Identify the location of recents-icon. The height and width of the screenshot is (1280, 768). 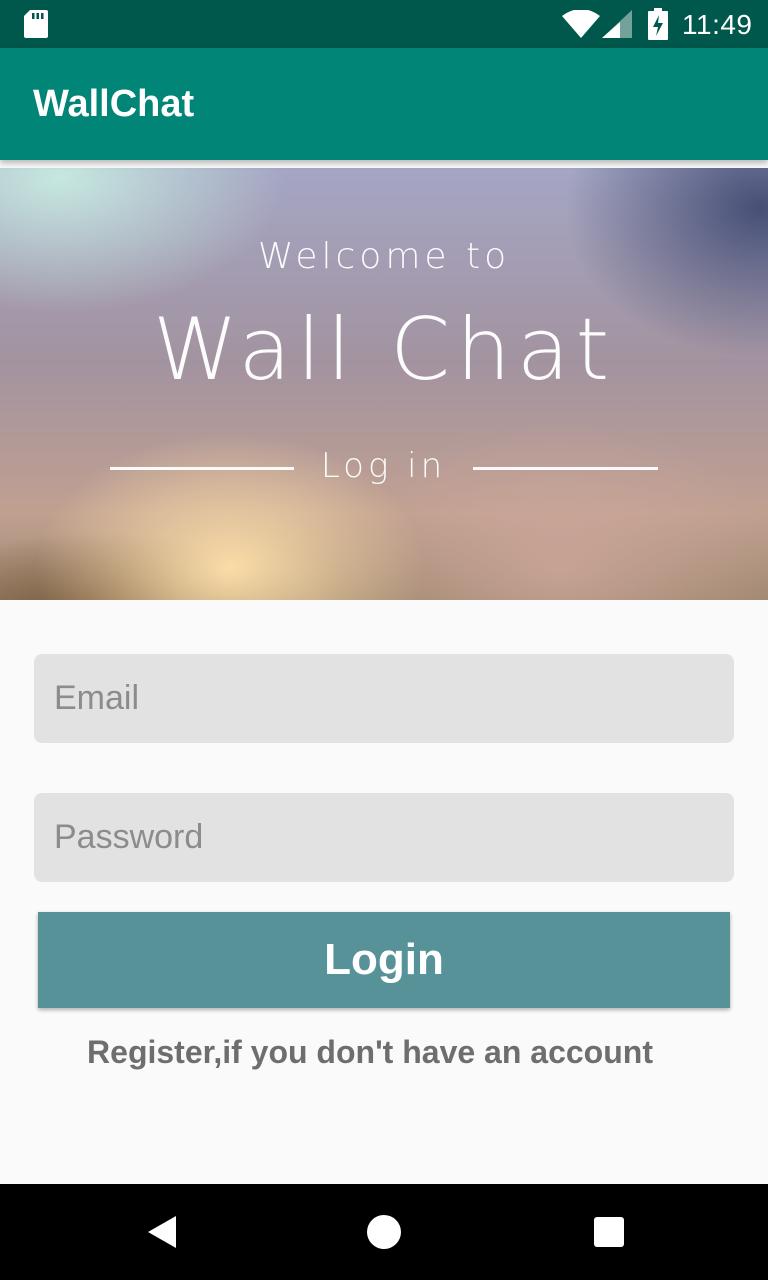
(609, 1232).